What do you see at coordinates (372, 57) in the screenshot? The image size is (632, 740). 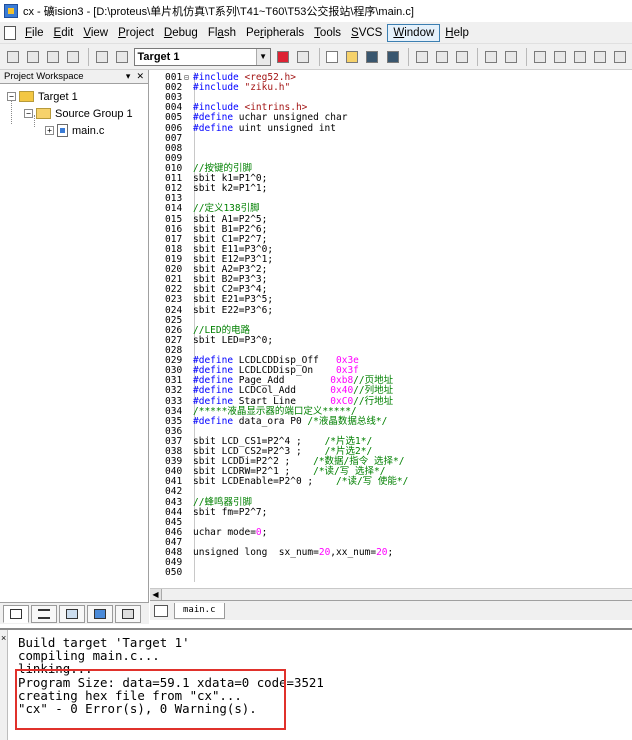 I see `save-icon` at bounding box center [372, 57].